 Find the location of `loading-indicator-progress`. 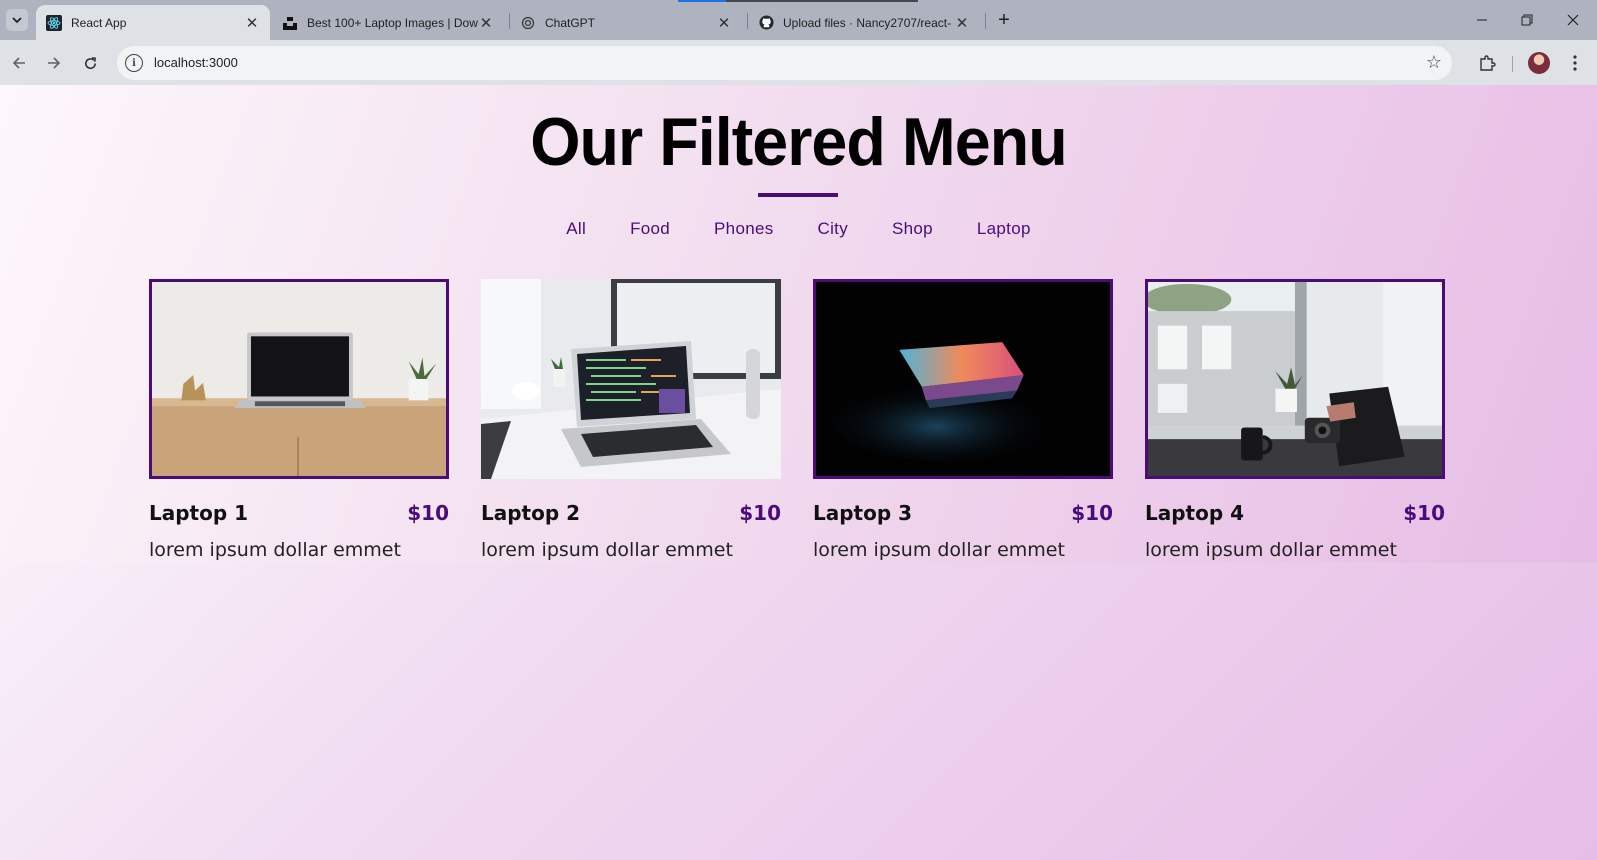

loading-indicator-progress is located at coordinates (702, 1).